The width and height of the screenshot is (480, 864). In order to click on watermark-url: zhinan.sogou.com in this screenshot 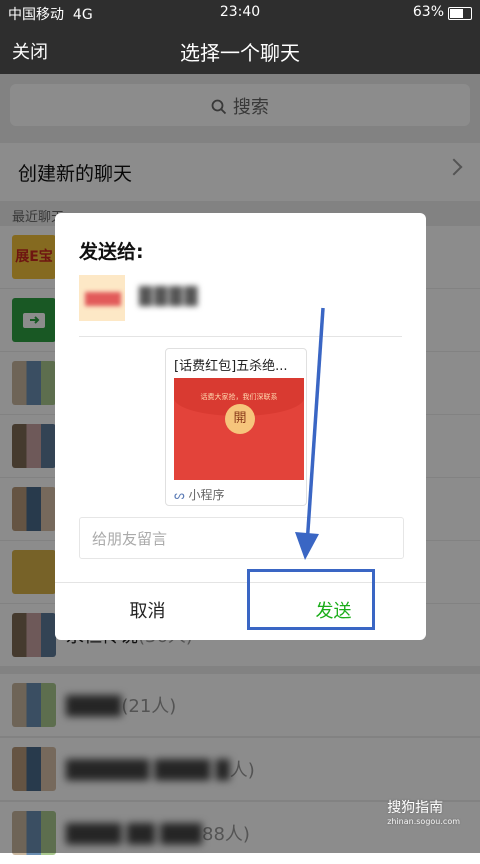, I will do `click(423, 821)`.